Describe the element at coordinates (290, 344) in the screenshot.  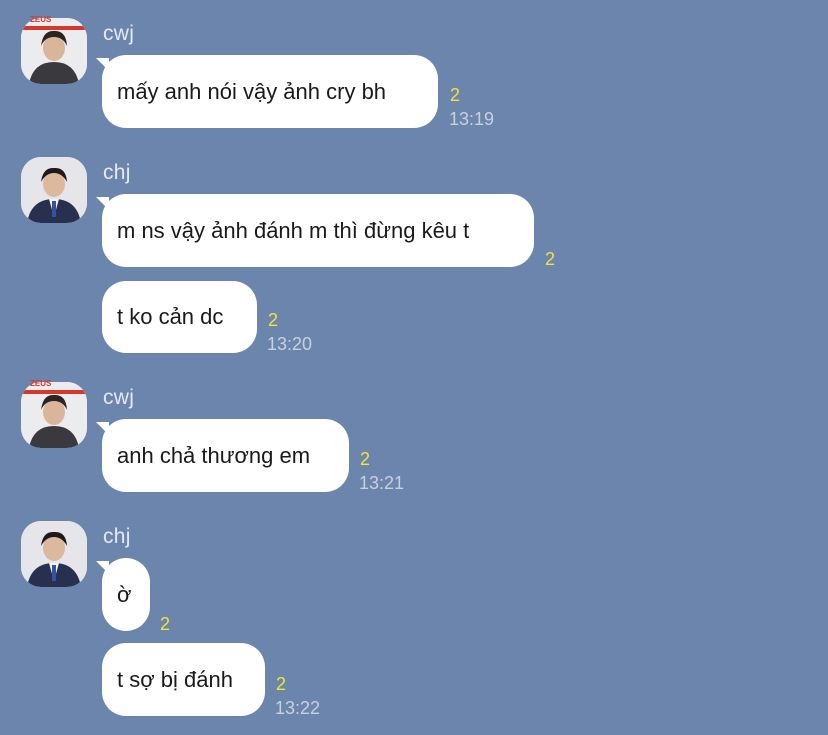
I see `message-time: 13:20` at that location.